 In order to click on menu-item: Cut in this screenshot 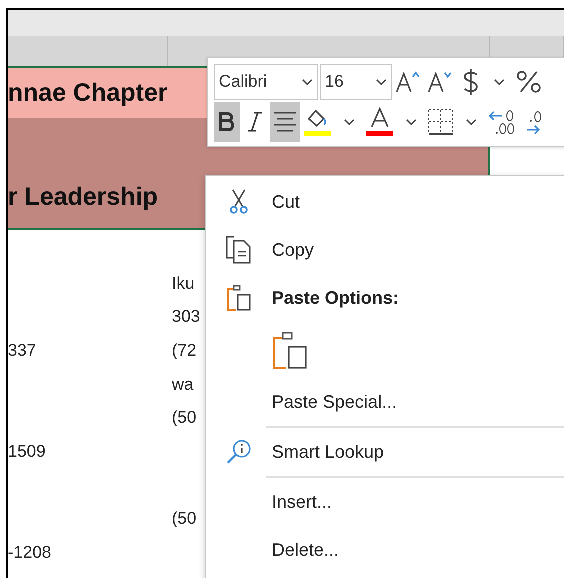, I will do `click(286, 202)`.